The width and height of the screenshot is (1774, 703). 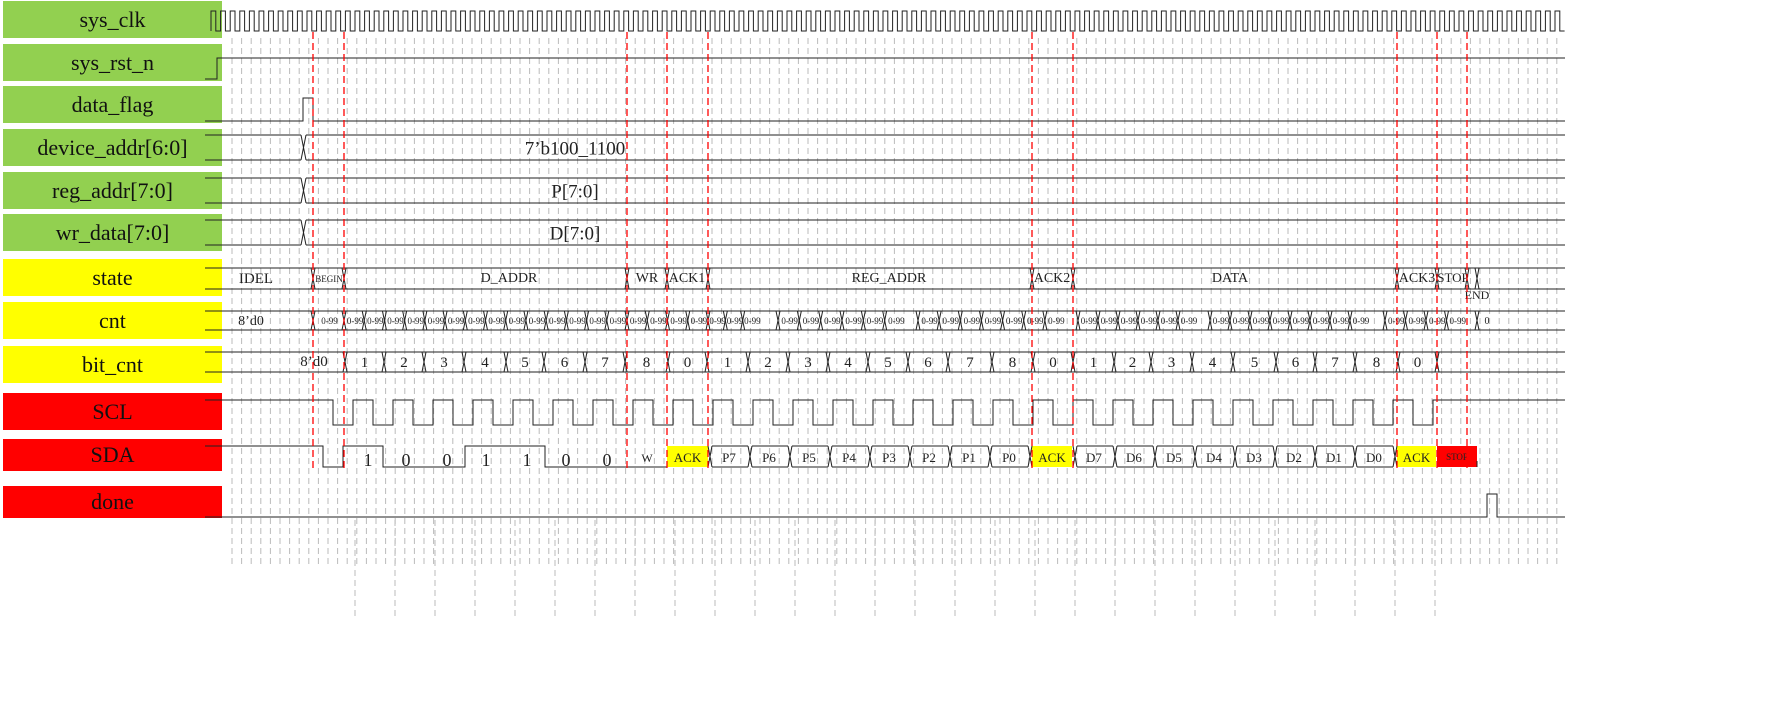 What do you see at coordinates (509, 278) in the screenshot?
I see `state-d-addr: D_ADDR` at bounding box center [509, 278].